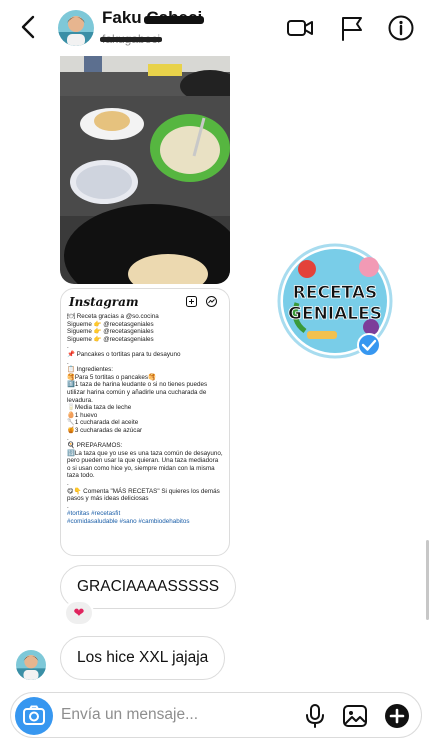  I want to click on camera-icon, so click(34, 715).